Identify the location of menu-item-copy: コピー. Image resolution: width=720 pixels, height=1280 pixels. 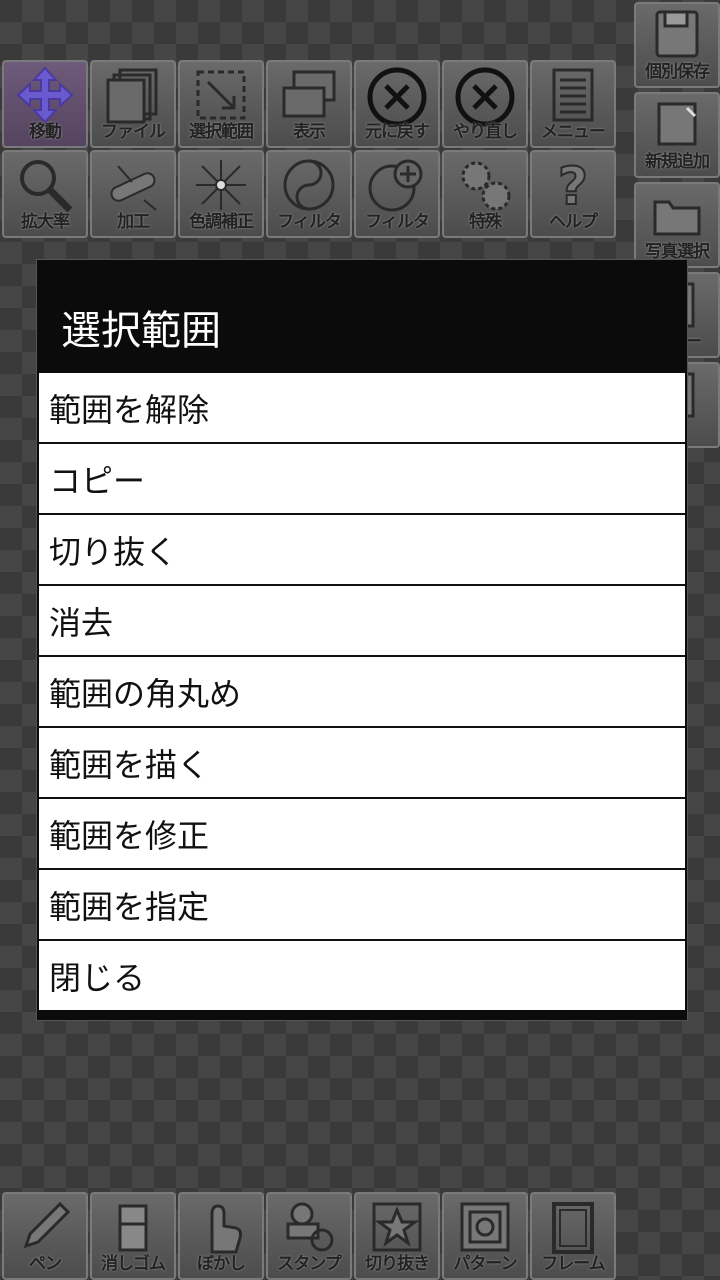
(362, 479).